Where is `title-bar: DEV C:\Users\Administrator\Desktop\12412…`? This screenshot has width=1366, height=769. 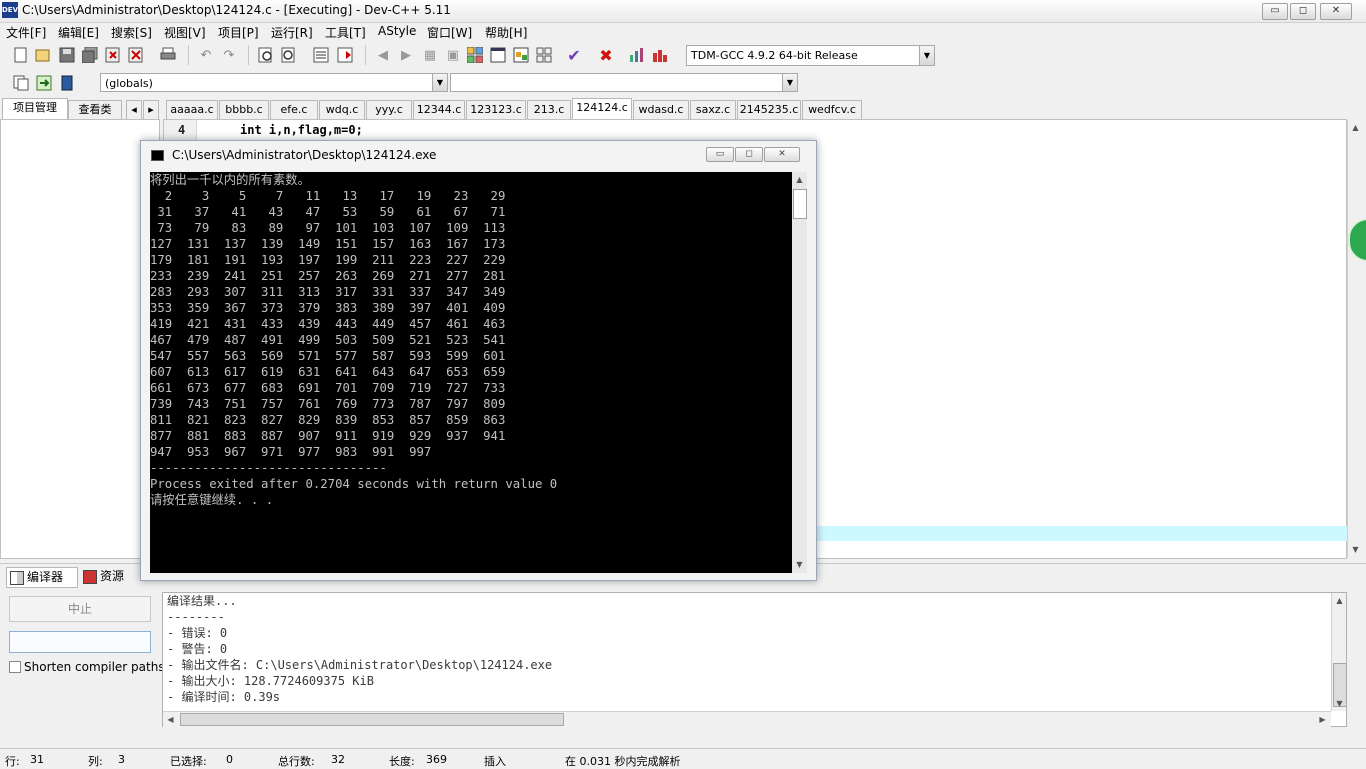 title-bar: DEV C:\Users\Administrator\Desktop\12412… is located at coordinates (683, 11).